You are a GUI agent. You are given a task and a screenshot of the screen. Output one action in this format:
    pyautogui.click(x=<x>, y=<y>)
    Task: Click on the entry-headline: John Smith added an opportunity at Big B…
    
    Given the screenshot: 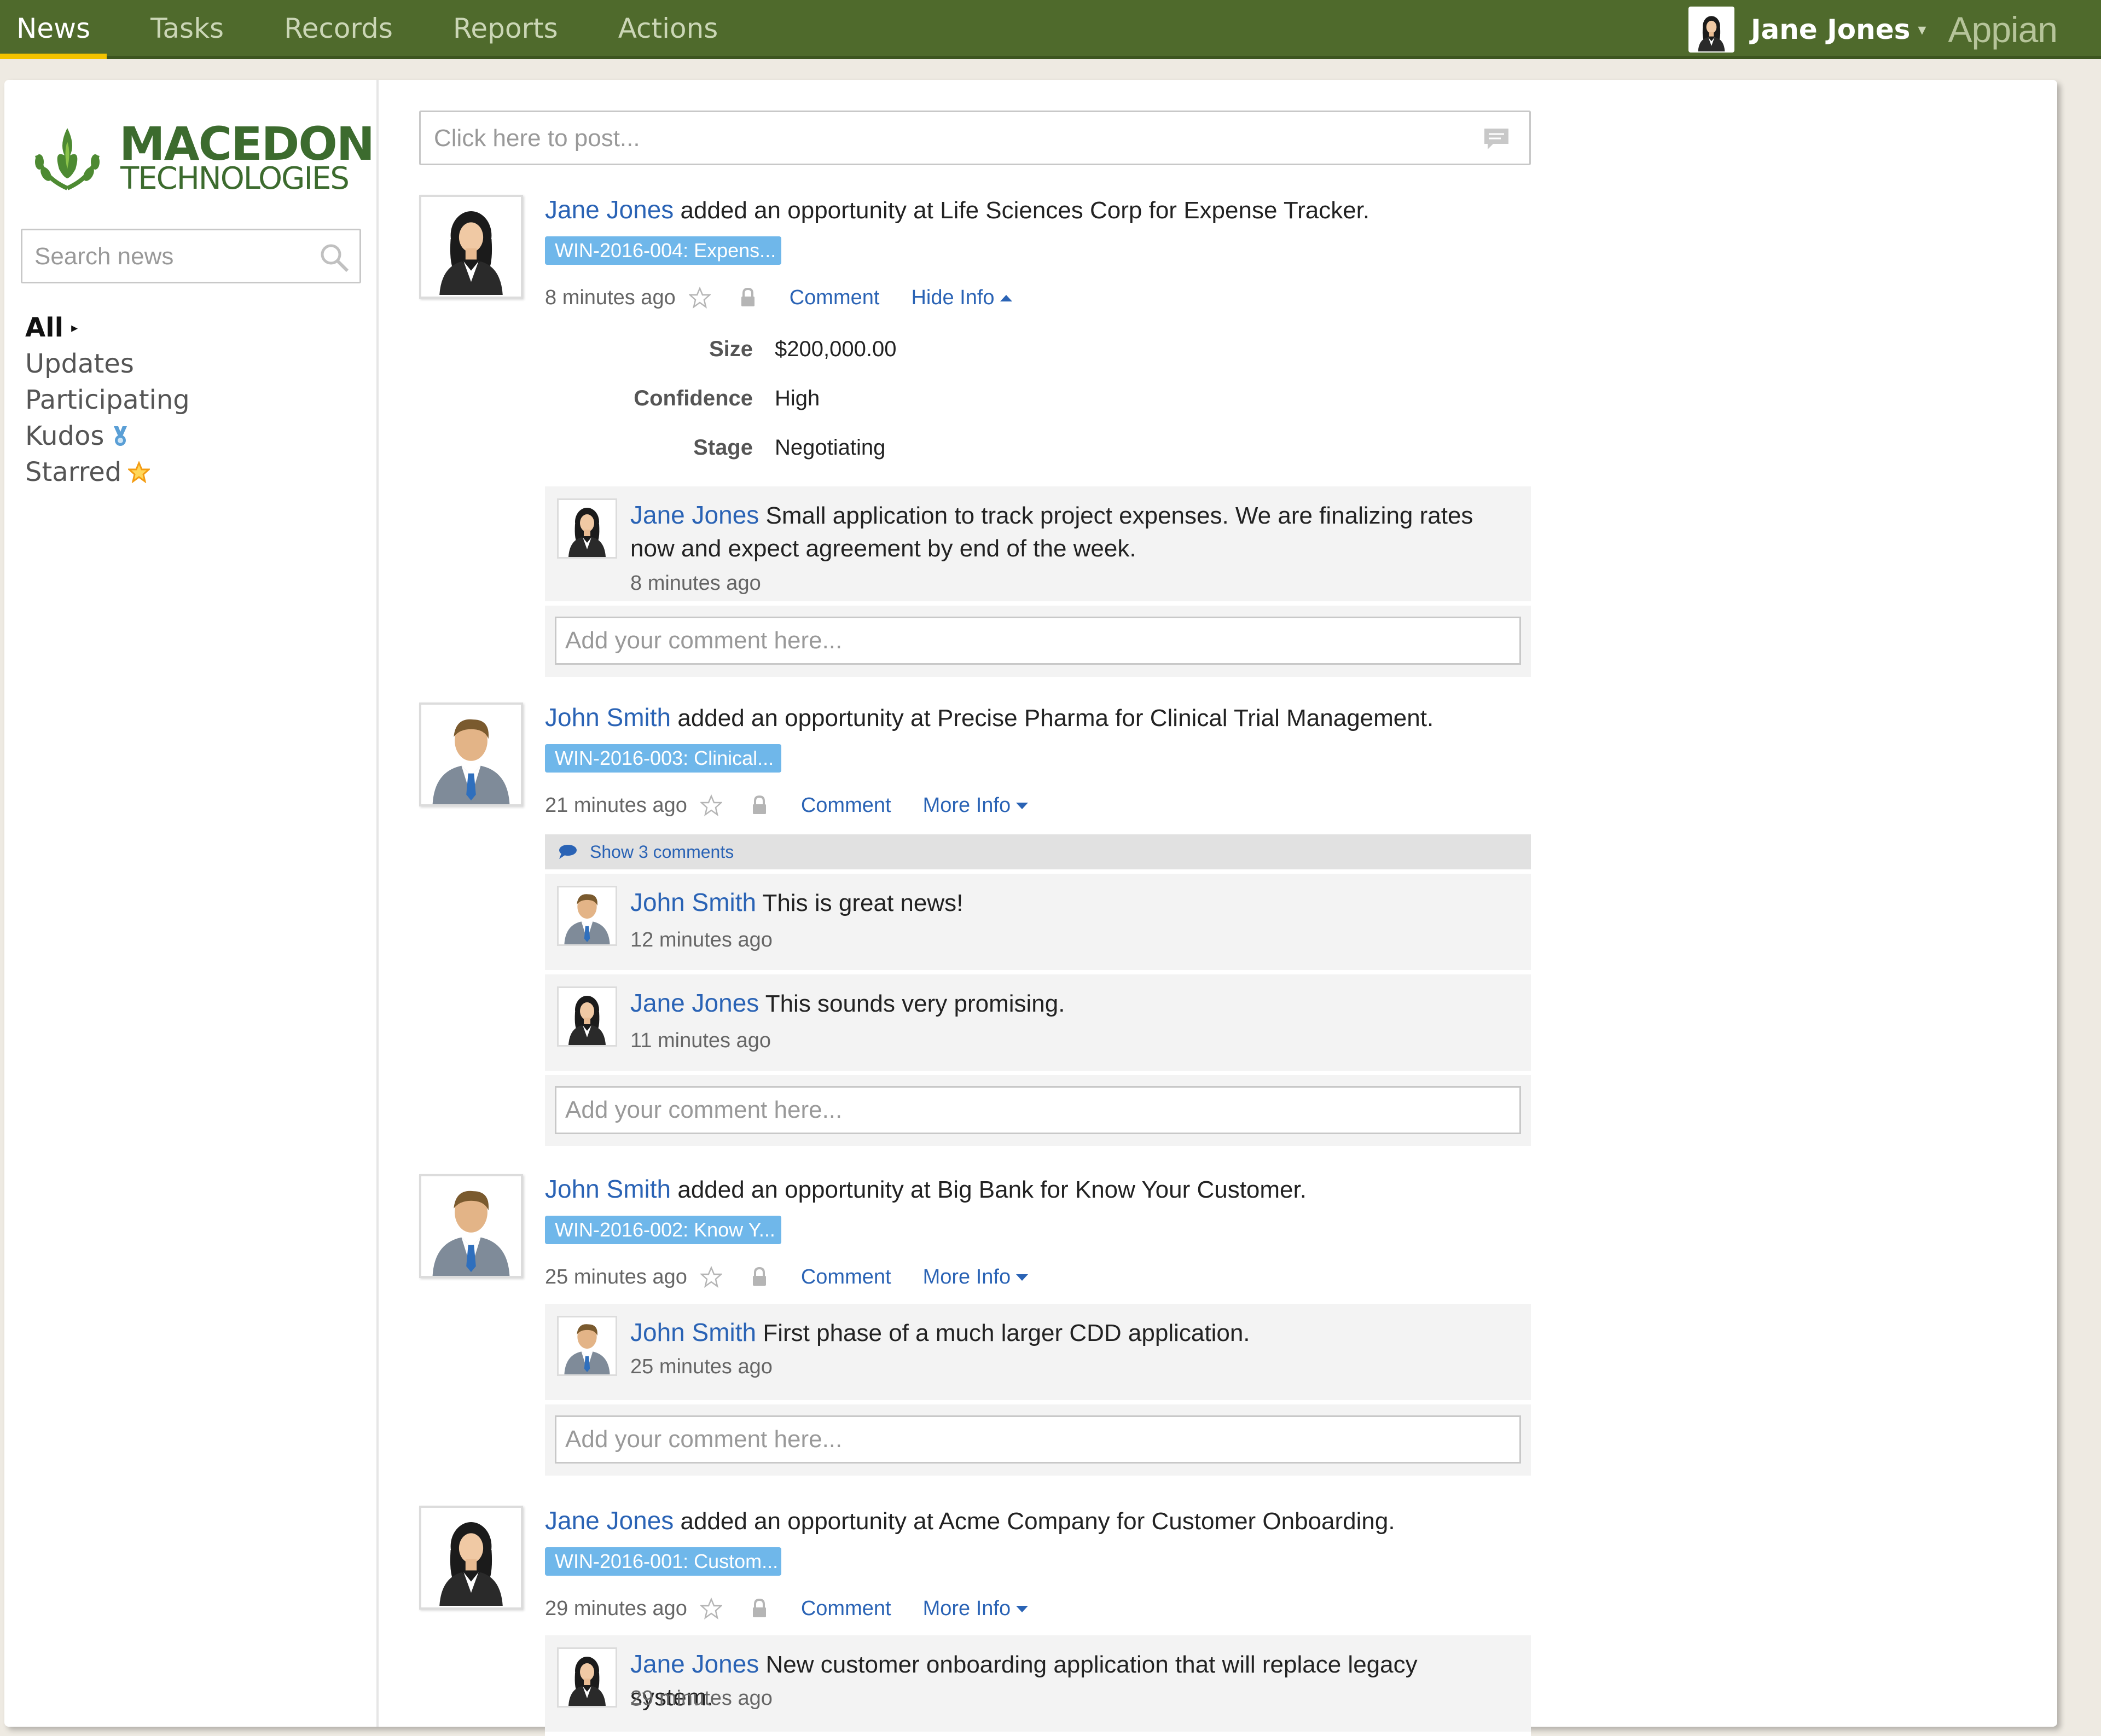 What is the action you would take?
    pyautogui.click(x=1040, y=1189)
    